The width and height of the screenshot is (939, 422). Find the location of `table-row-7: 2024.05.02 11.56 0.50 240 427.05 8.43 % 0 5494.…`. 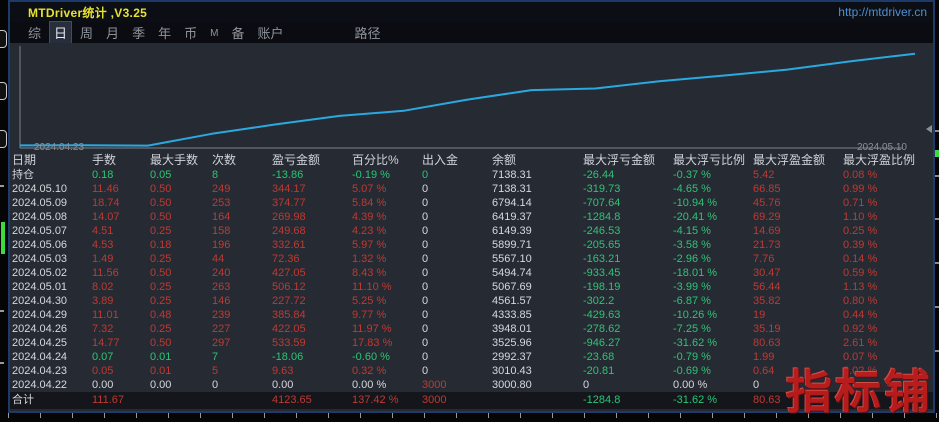

table-row-7: 2024.05.02 11.56 0.50 240 427.05 8.43 % 0 5494.… is located at coordinates (471, 273).